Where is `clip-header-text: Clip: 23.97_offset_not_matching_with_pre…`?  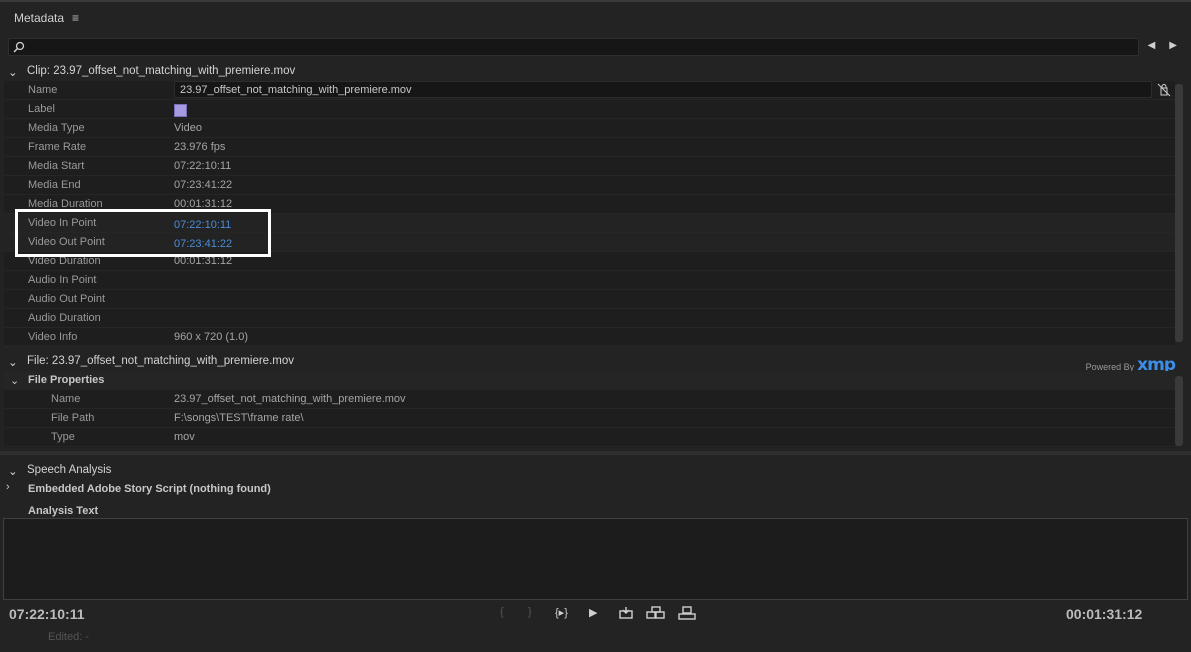
clip-header-text: Clip: 23.97_offset_not_matching_with_pre… is located at coordinates (161, 71).